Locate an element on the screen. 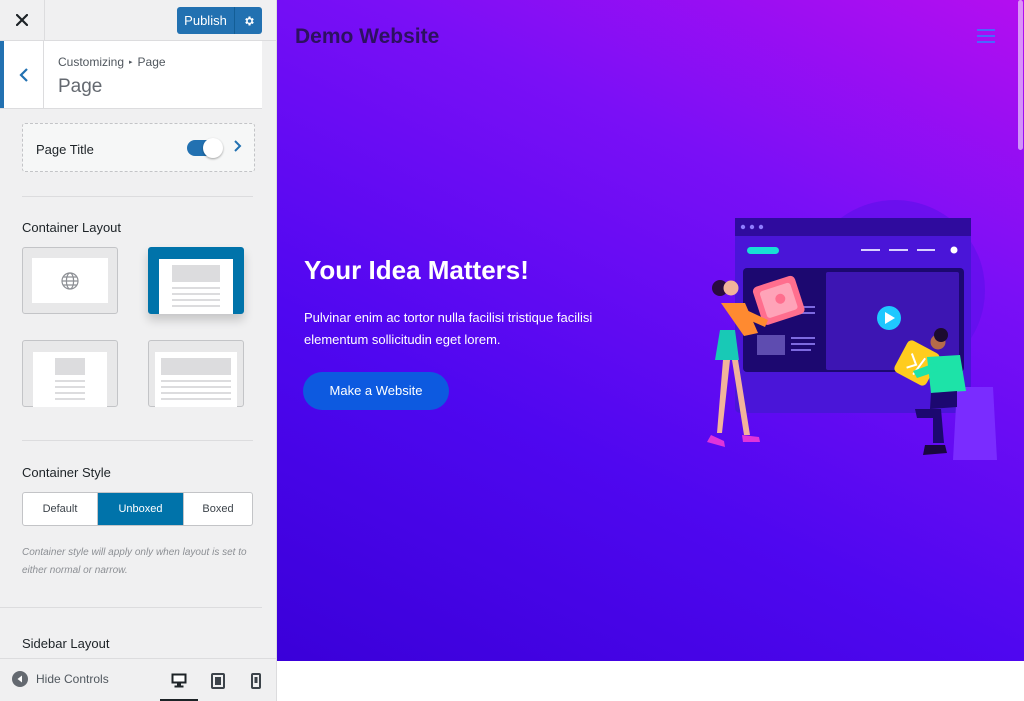  publish-button: Publish is located at coordinates (219, 20).